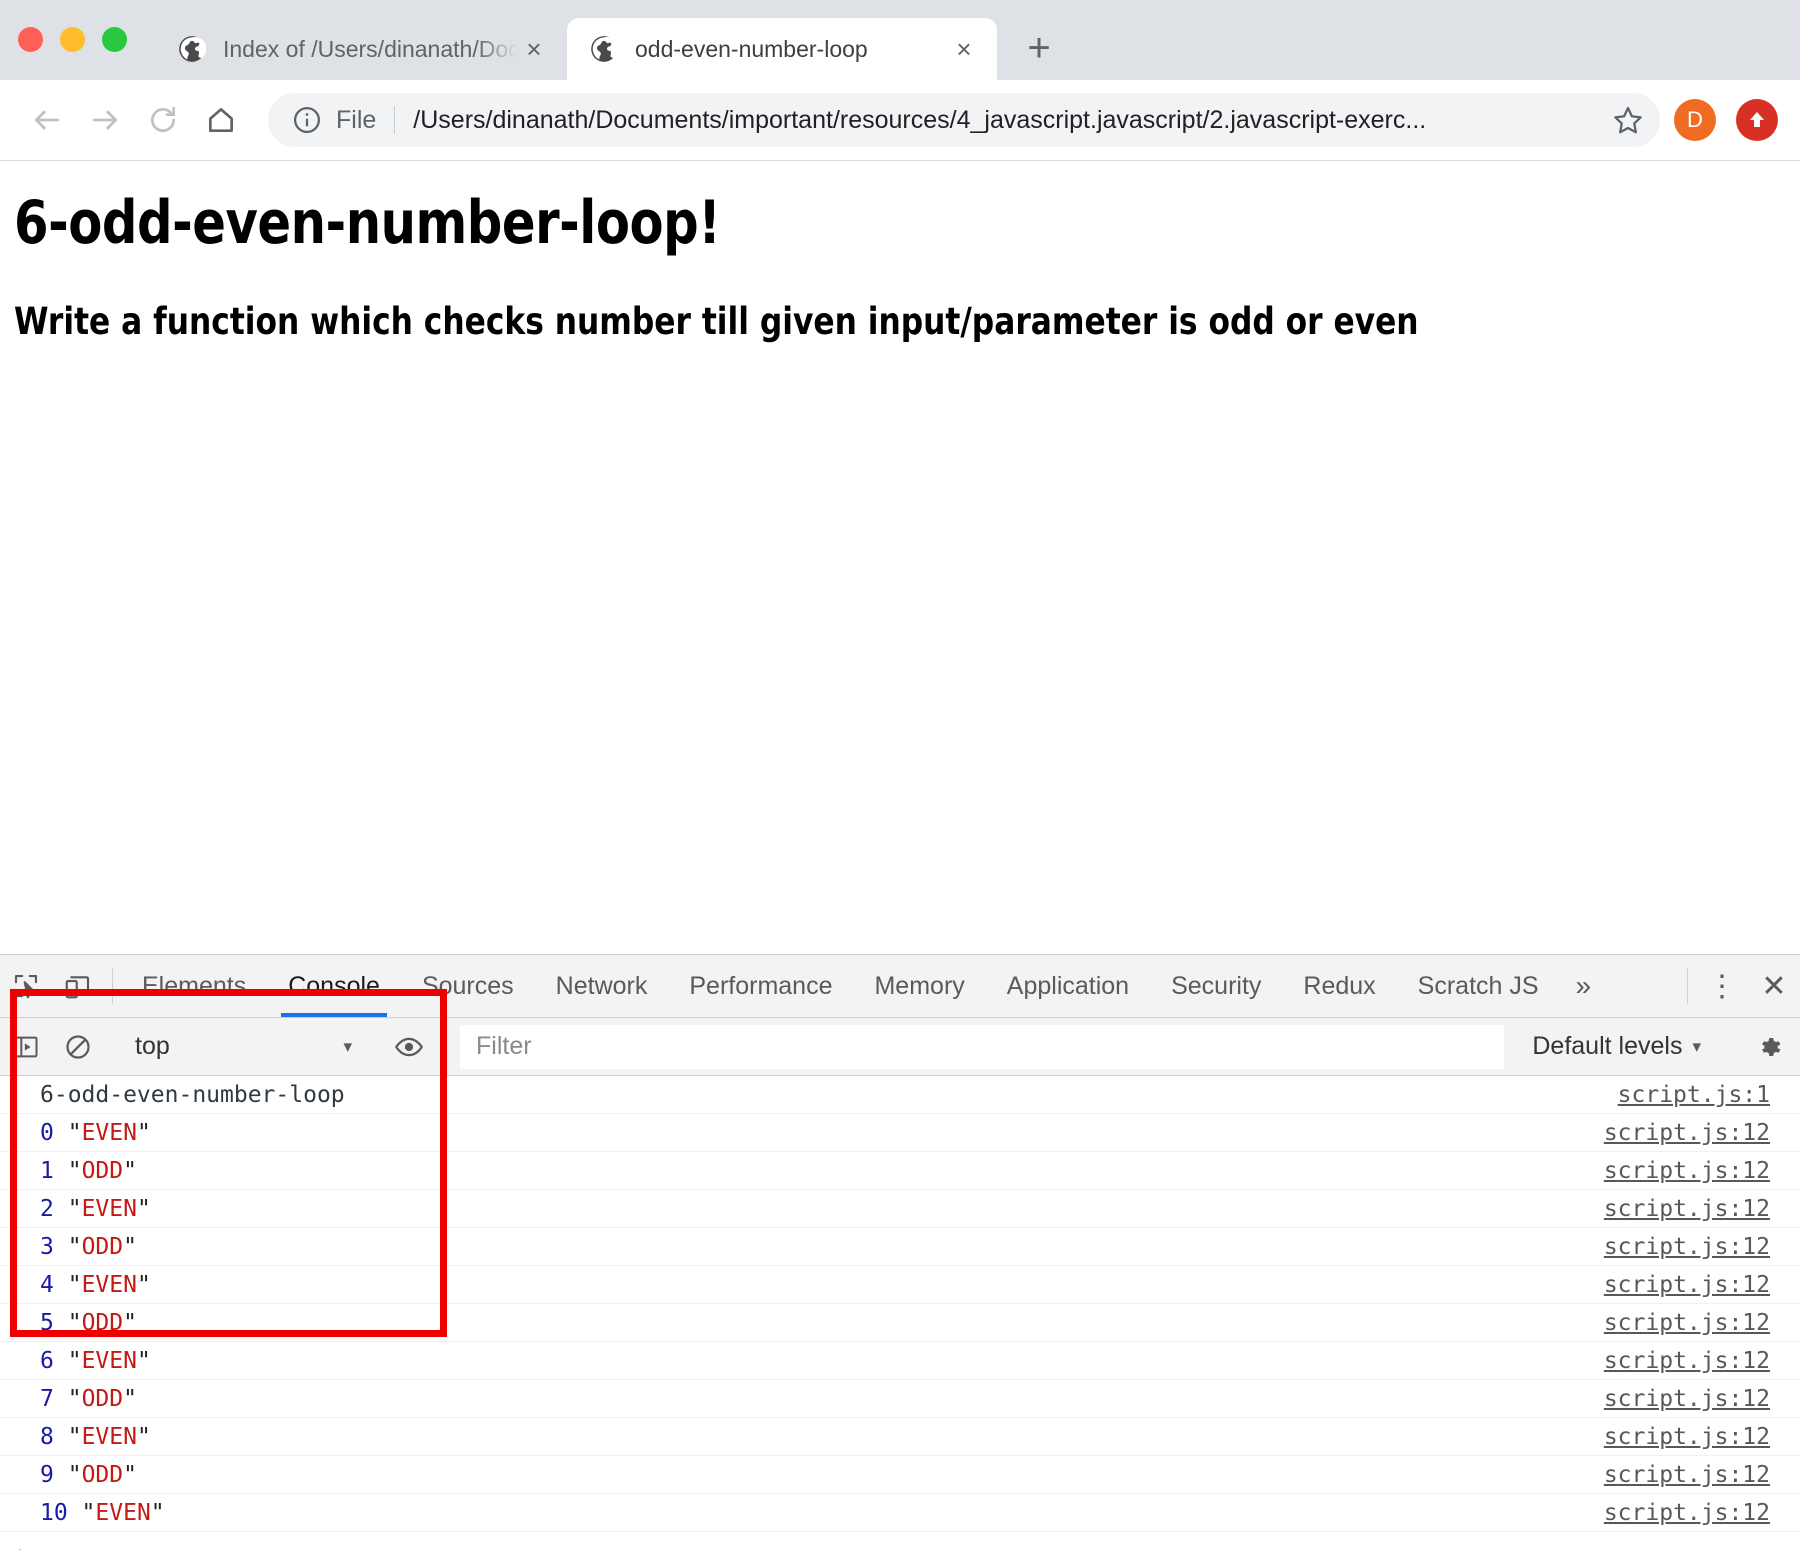  What do you see at coordinates (1774, 986) in the screenshot?
I see `close-devtools-icon: ✕` at bounding box center [1774, 986].